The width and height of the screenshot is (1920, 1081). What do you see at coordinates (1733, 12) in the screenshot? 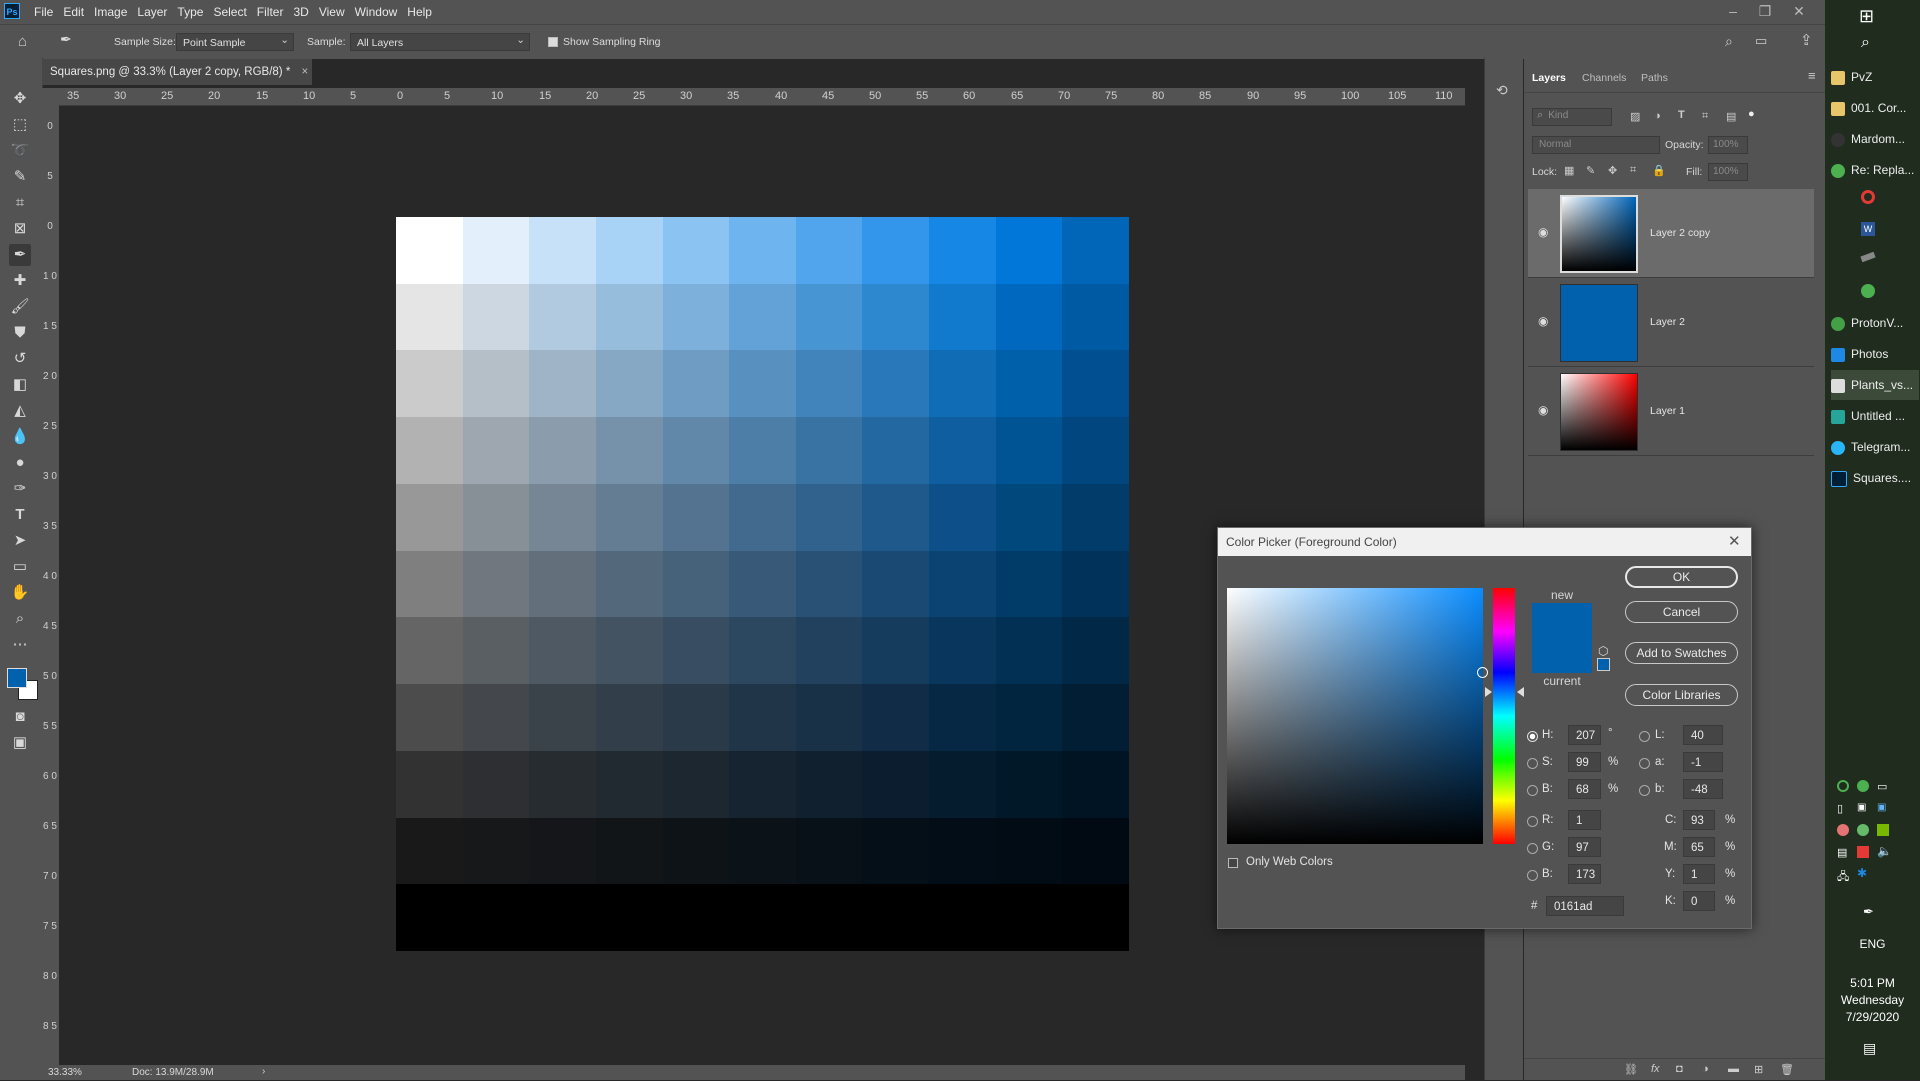
I see `minimize-icon: –` at bounding box center [1733, 12].